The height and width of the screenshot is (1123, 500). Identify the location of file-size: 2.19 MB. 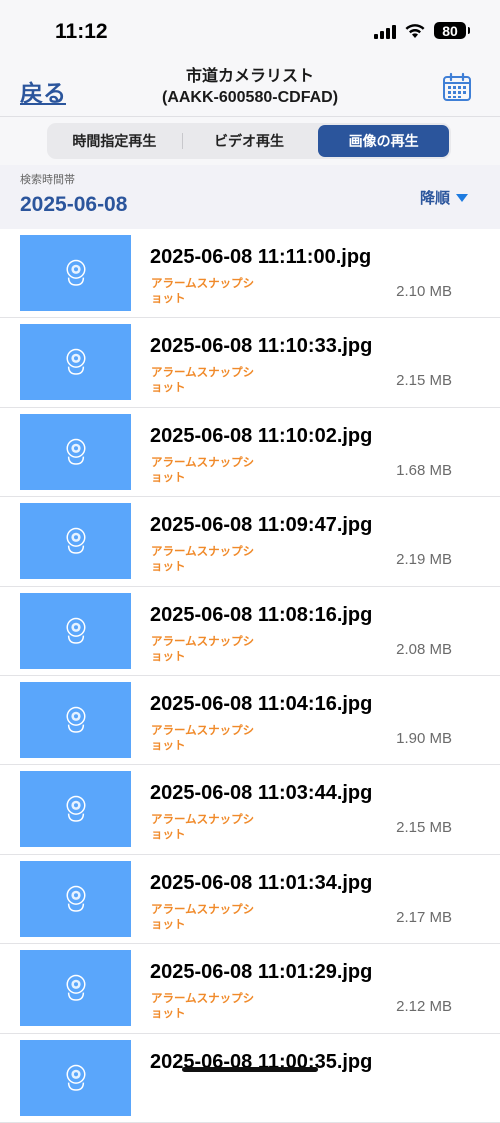
(424, 560).